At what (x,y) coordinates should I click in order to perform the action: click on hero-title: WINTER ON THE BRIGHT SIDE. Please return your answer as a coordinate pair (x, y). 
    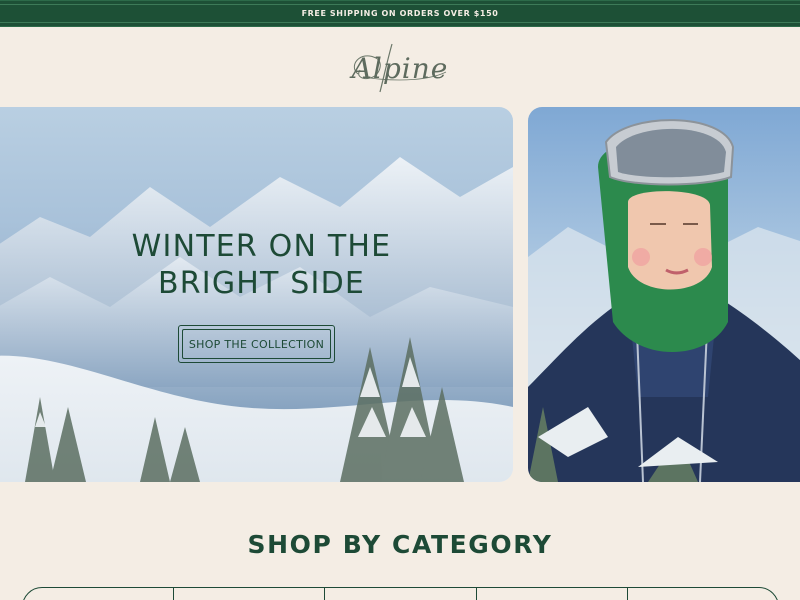
    Looking at the image, I should click on (256, 265).